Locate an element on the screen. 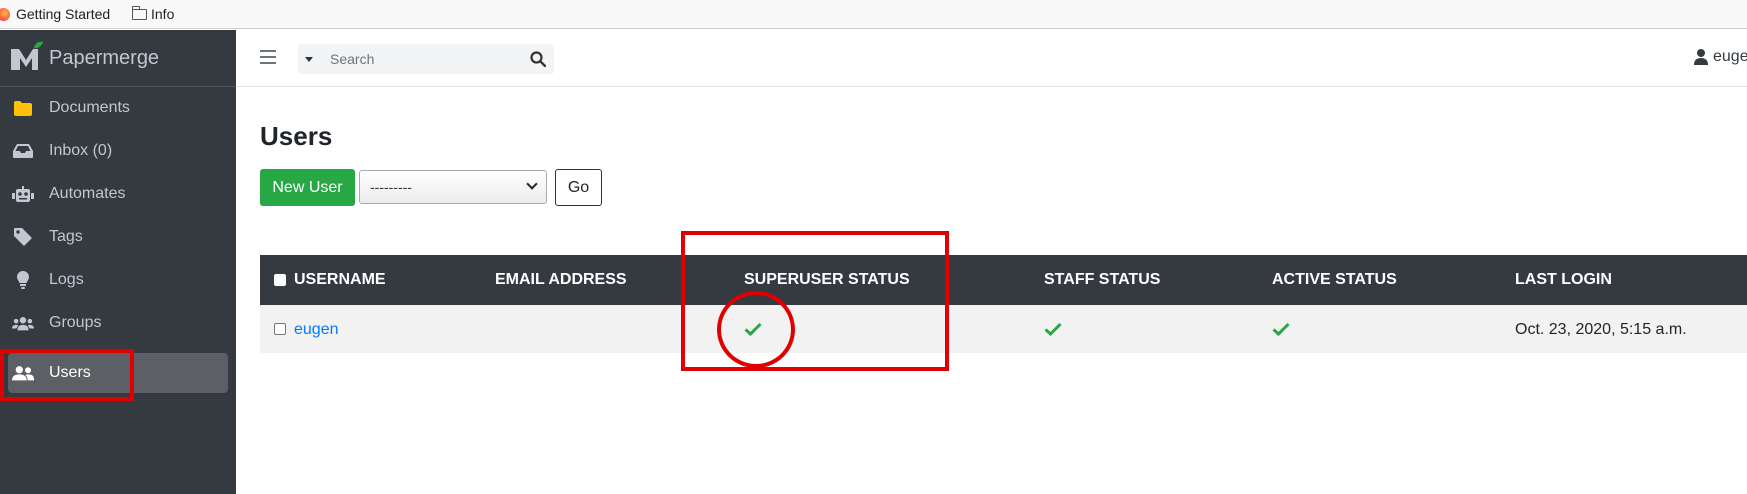 Image resolution: width=1747 pixels, height=494 pixels. sidebar-item-documents: Documents is located at coordinates (118, 108).